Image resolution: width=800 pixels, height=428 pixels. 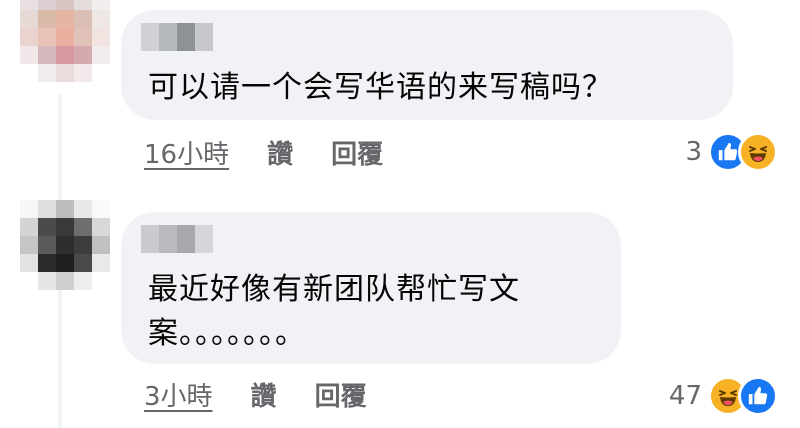 What do you see at coordinates (186, 152) in the screenshot?
I see `timestamp-link: 16小時` at bounding box center [186, 152].